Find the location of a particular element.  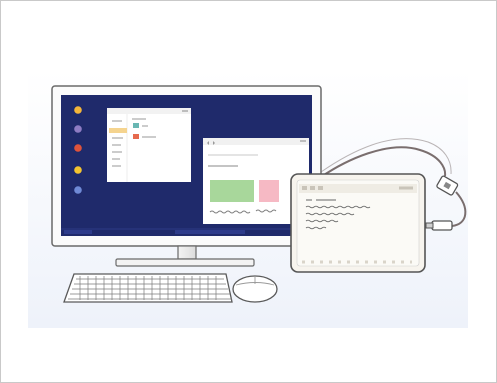

monitor-stand-neck is located at coordinates (187, 252).